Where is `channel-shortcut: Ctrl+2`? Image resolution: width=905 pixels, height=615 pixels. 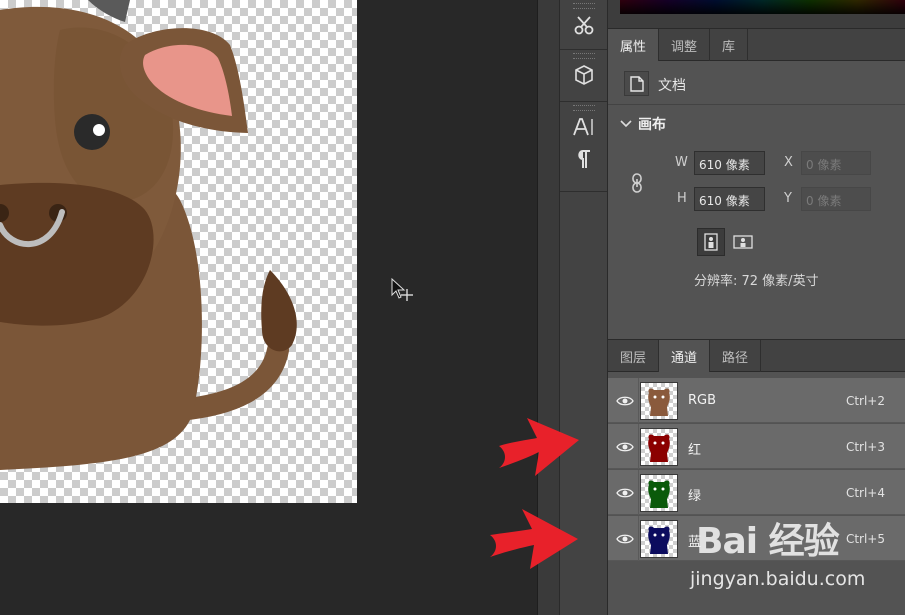
channel-shortcut: Ctrl+2 is located at coordinates (865, 401).